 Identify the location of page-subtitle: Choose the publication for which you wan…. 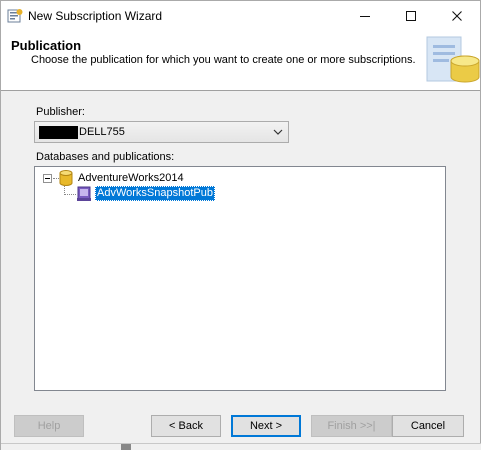
(223, 60).